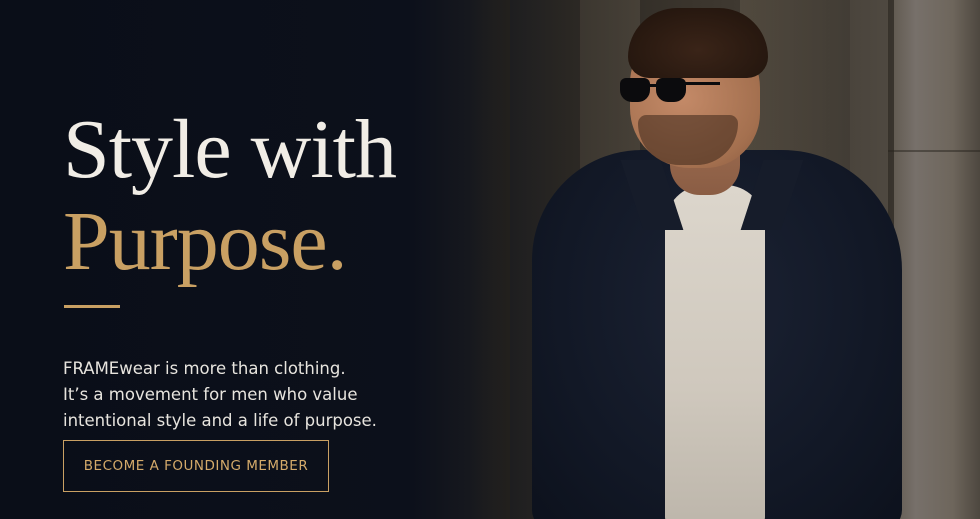 The image size is (980, 519). I want to click on sunglasses-arm, so click(702, 83).